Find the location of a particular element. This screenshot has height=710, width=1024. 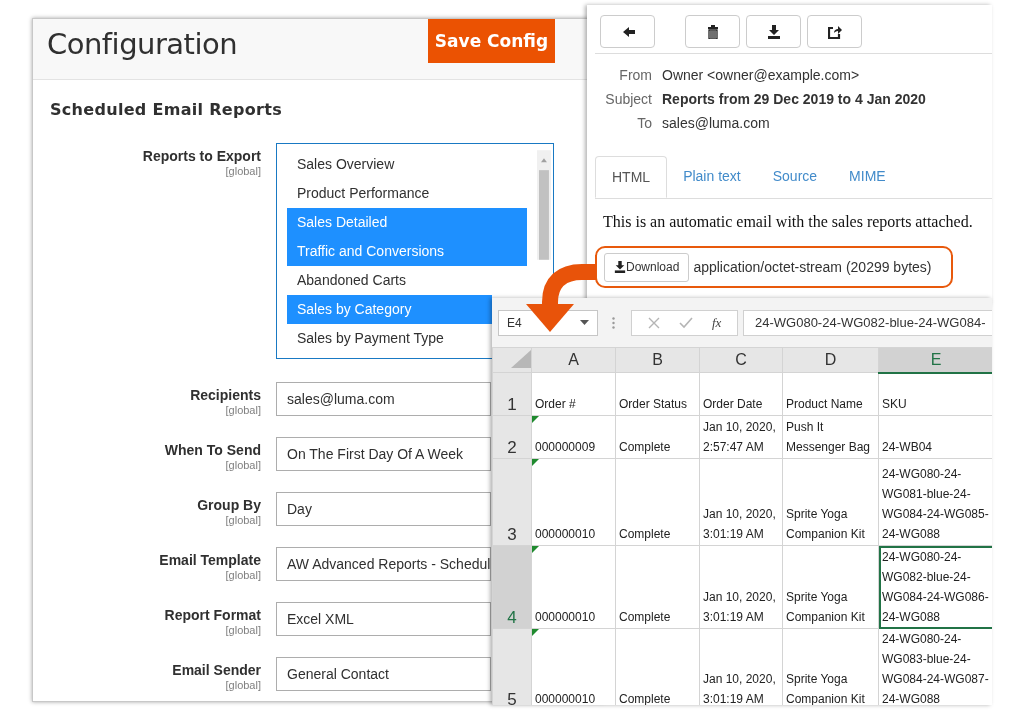

table-cell: Product Name is located at coordinates (824, 404).